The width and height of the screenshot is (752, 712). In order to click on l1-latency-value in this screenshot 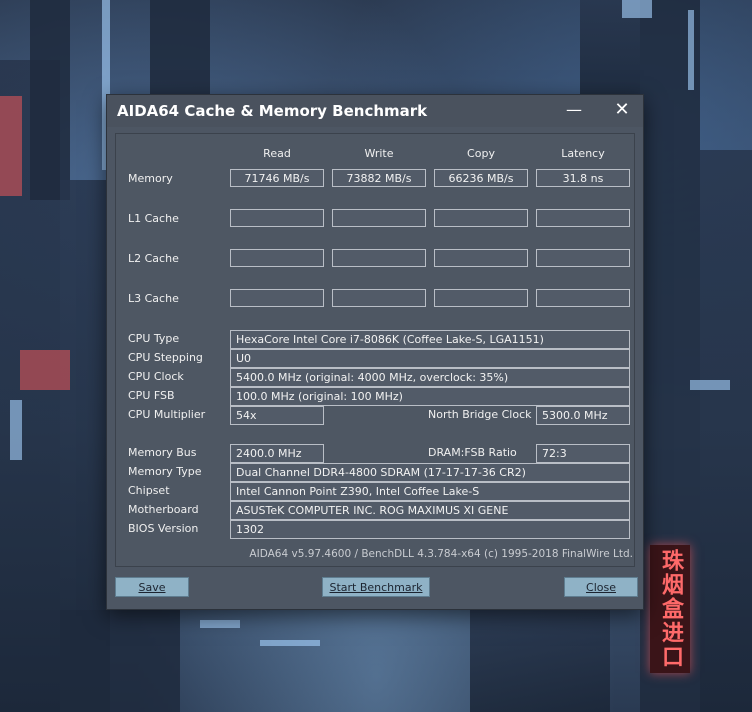, I will do `click(583, 218)`.